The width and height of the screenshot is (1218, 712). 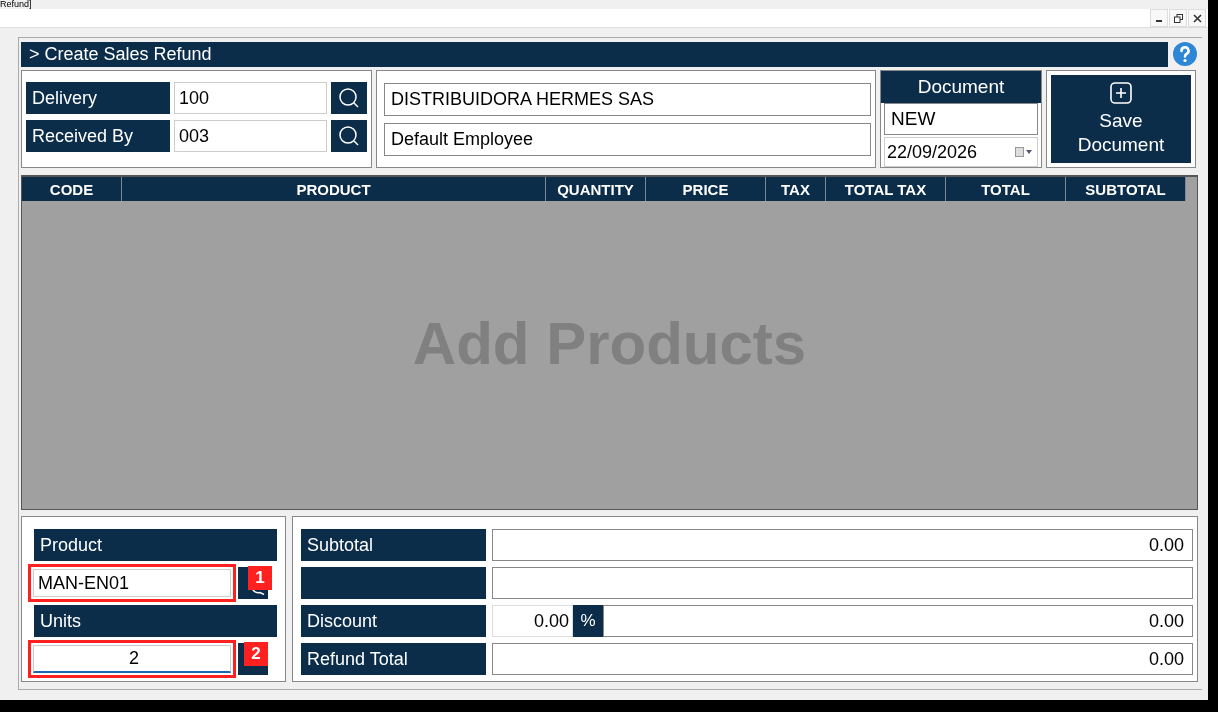 What do you see at coordinates (98, 136) in the screenshot?
I see `field-label: Received By` at bounding box center [98, 136].